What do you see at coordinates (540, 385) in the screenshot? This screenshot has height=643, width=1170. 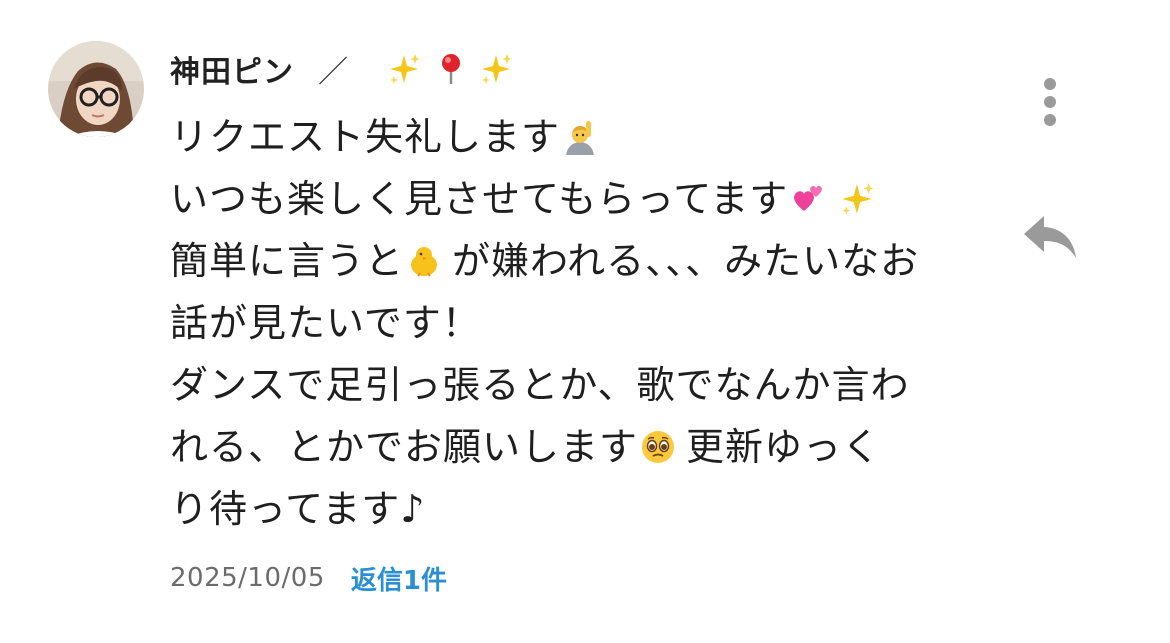 I see `comment-line-text: ダンスで足引っ張るとか、歌でなんか言わ` at bounding box center [540, 385].